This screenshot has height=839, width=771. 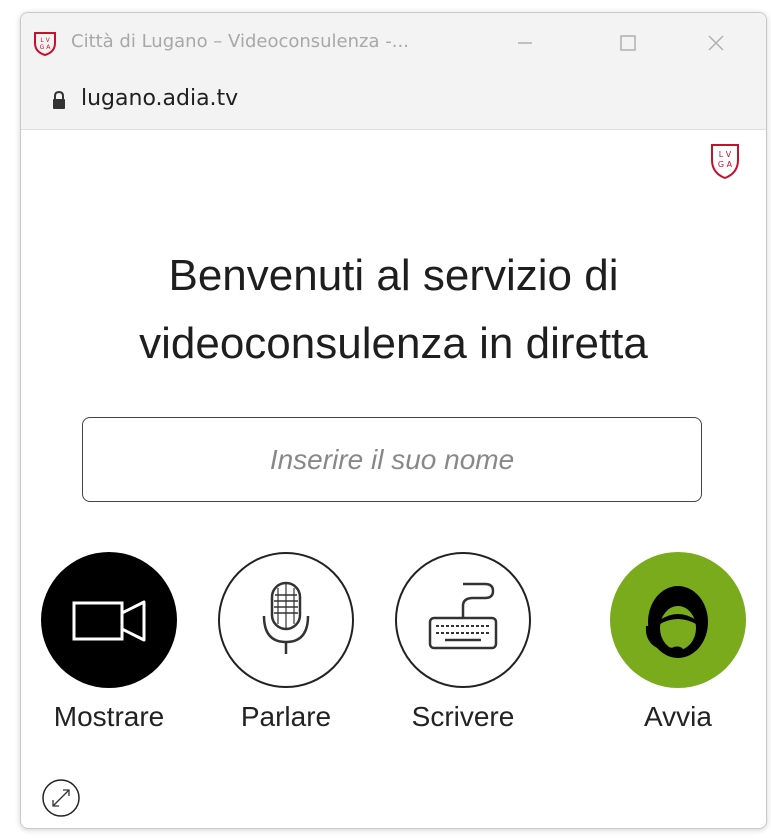 What do you see at coordinates (393, 275) in the screenshot?
I see `title-line-1: Benvenuti al servizio di` at bounding box center [393, 275].